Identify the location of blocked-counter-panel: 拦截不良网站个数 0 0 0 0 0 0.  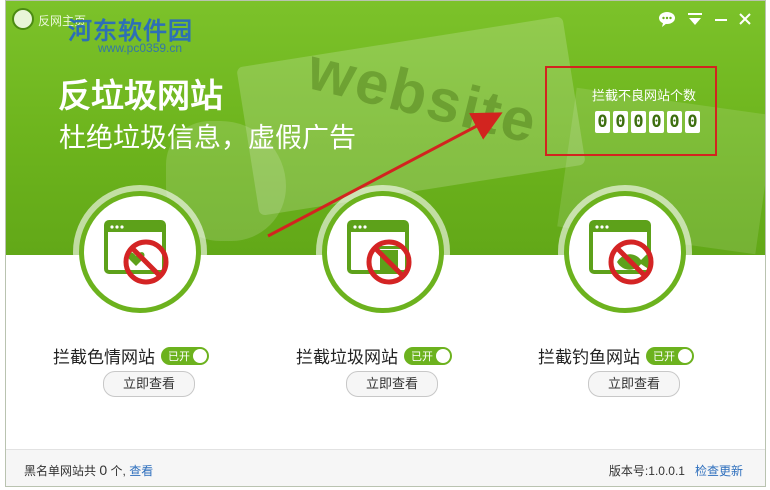
(631, 111).